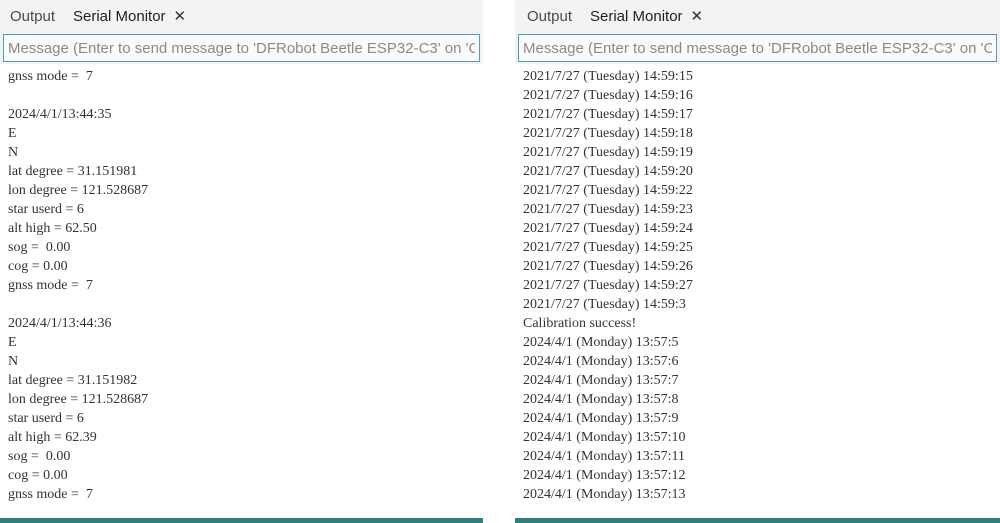  What do you see at coordinates (52, 228) in the screenshot?
I see `log-line: alt high = 62.50` at bounding box center [52, 228].